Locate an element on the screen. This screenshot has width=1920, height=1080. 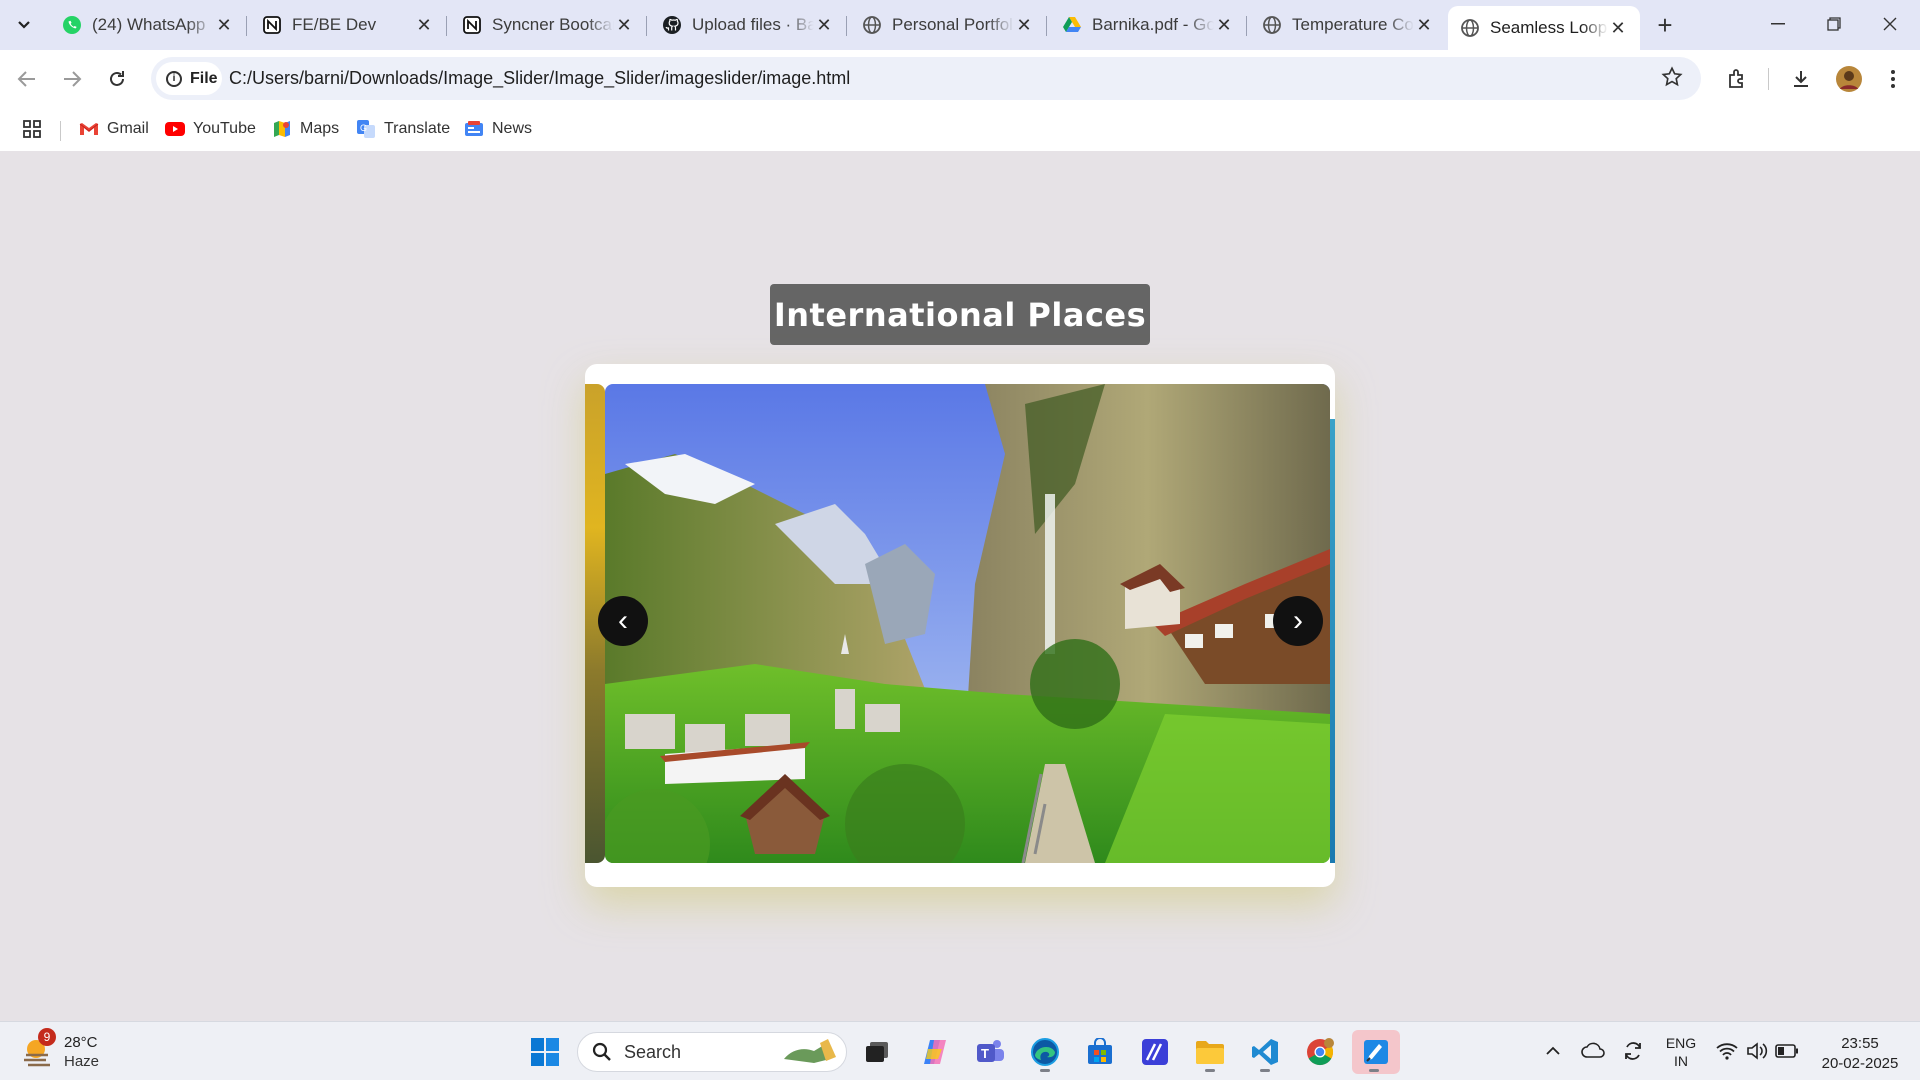
tab-github-upload: Upload files · Barnika ✕ is located at coordinates (748, 25).